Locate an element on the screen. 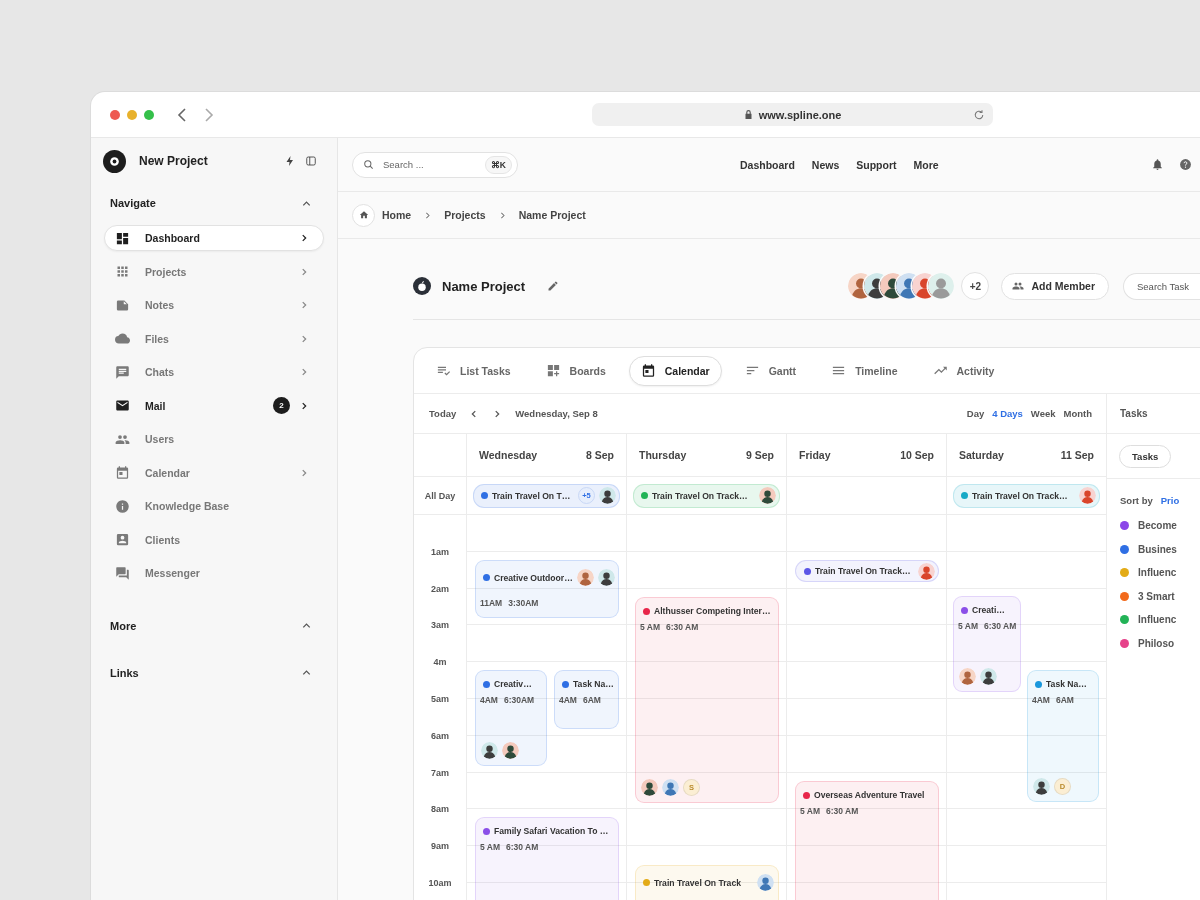 Image resolution: width=1200 pixels, height=900 pixels. section-title: Links is located at coordinates (125, 672).